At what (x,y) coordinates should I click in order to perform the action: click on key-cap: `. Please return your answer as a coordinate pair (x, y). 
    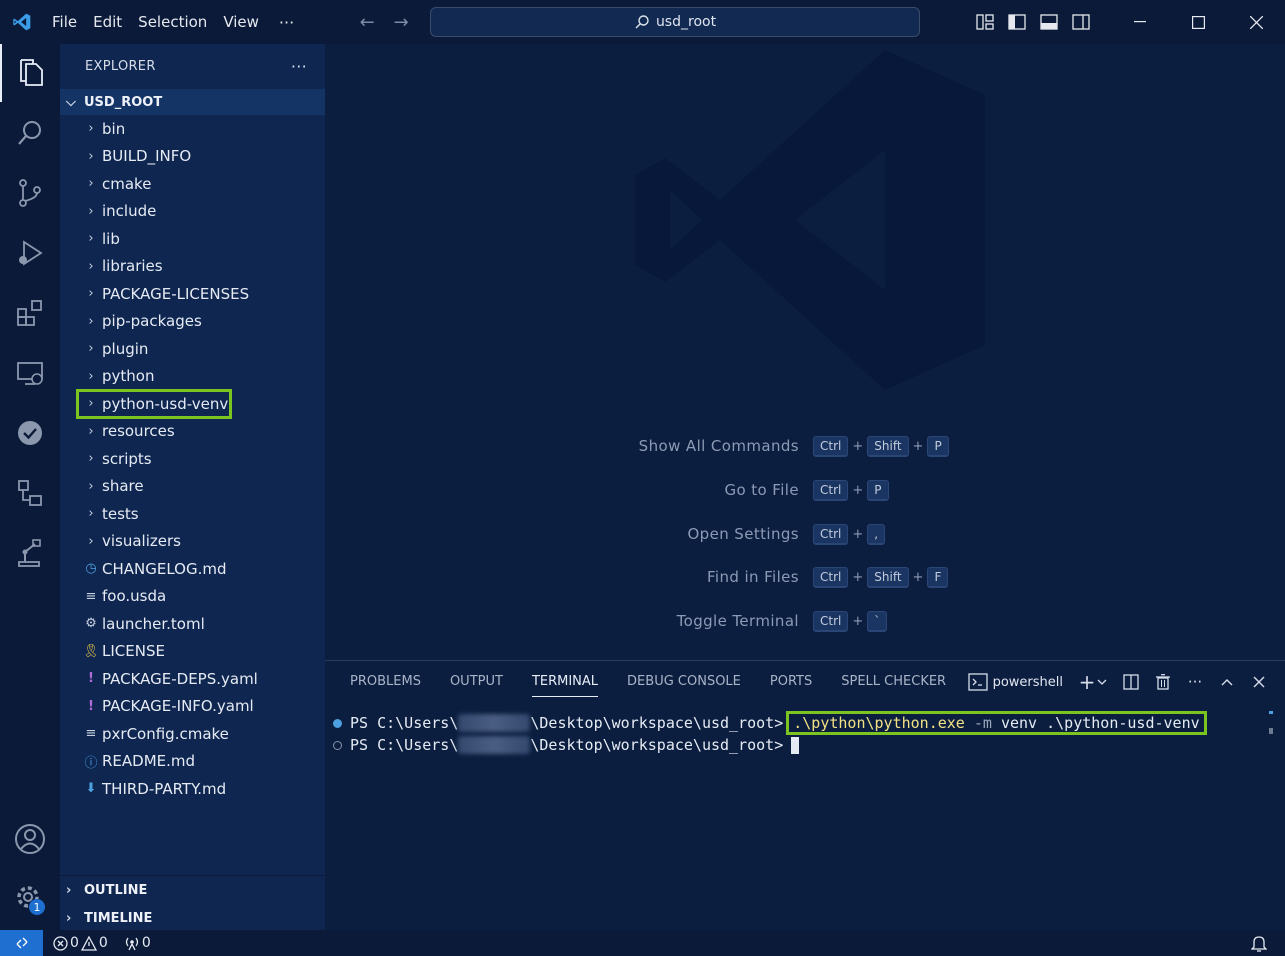
    Looking at the image, I should click on (877, 621).